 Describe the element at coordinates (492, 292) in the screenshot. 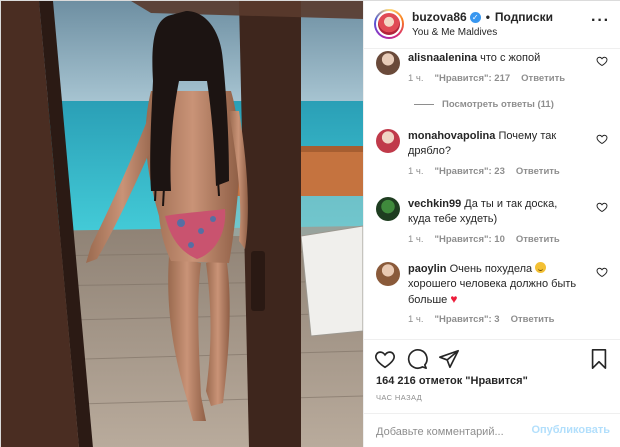

I see `comment-text-cont: хорошего человека должно быть больше` at that location.